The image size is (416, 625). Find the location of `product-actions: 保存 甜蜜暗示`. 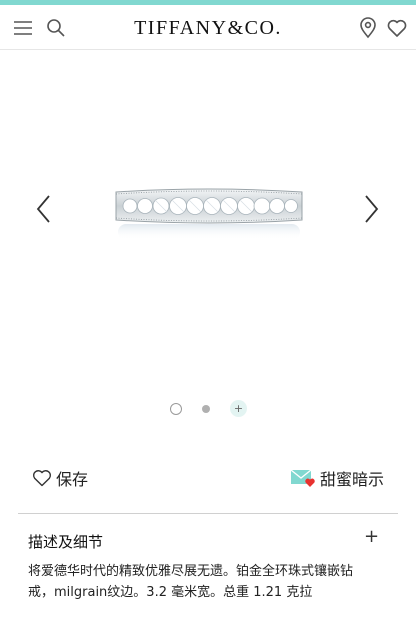

product-actions: 保存 甜蜜暗示 is located at coordinates (208, 479).